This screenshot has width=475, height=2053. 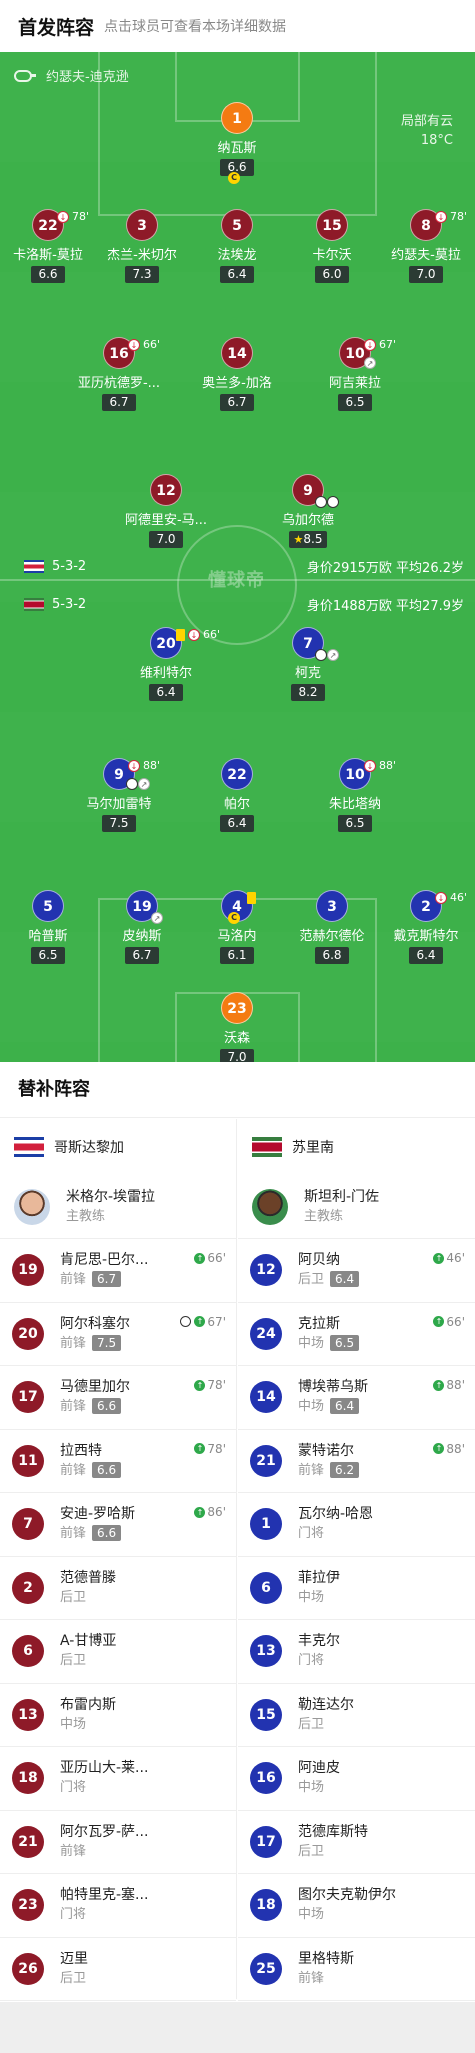 What do you see at coordinates (107, 1342) in the screenshot?
I see `player-rating: 7.5` at bounding box center [107, 1342].